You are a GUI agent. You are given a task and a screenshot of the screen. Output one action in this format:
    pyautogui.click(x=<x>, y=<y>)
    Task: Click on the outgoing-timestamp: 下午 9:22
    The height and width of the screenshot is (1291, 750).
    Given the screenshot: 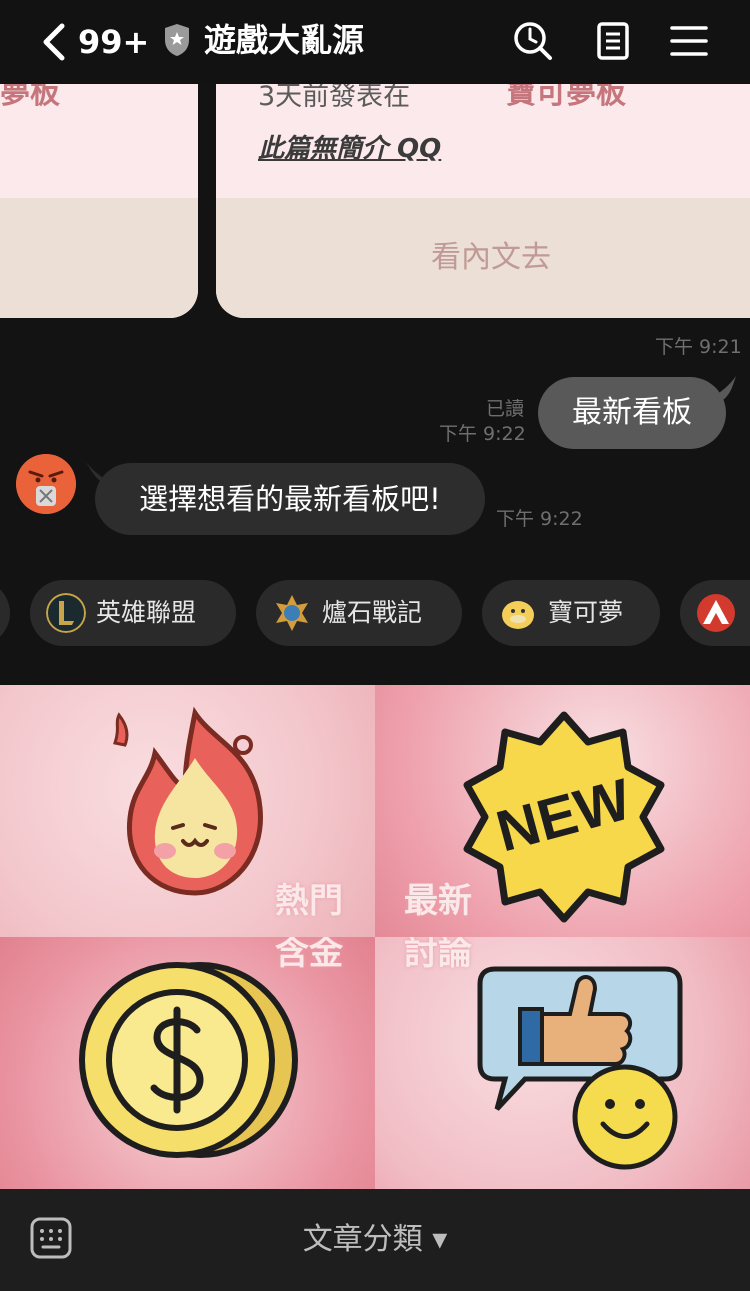 What is the action you would take?
    pyautogui.click(x=482, y=434)
    